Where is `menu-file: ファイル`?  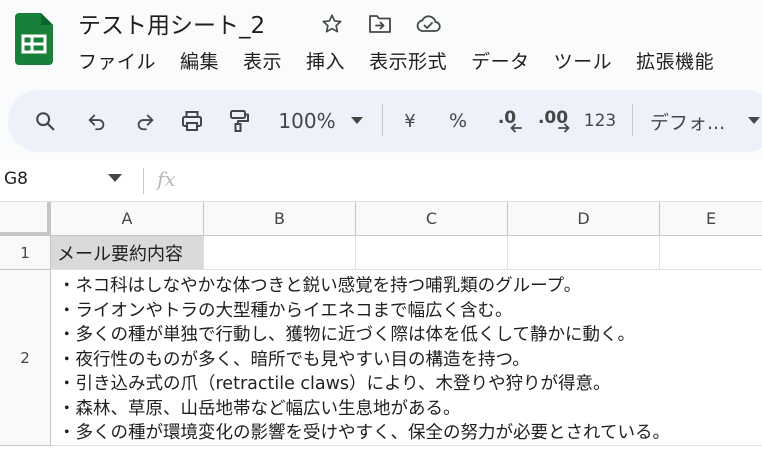
menu-file: ファイル is located at coordinates (117, 60).